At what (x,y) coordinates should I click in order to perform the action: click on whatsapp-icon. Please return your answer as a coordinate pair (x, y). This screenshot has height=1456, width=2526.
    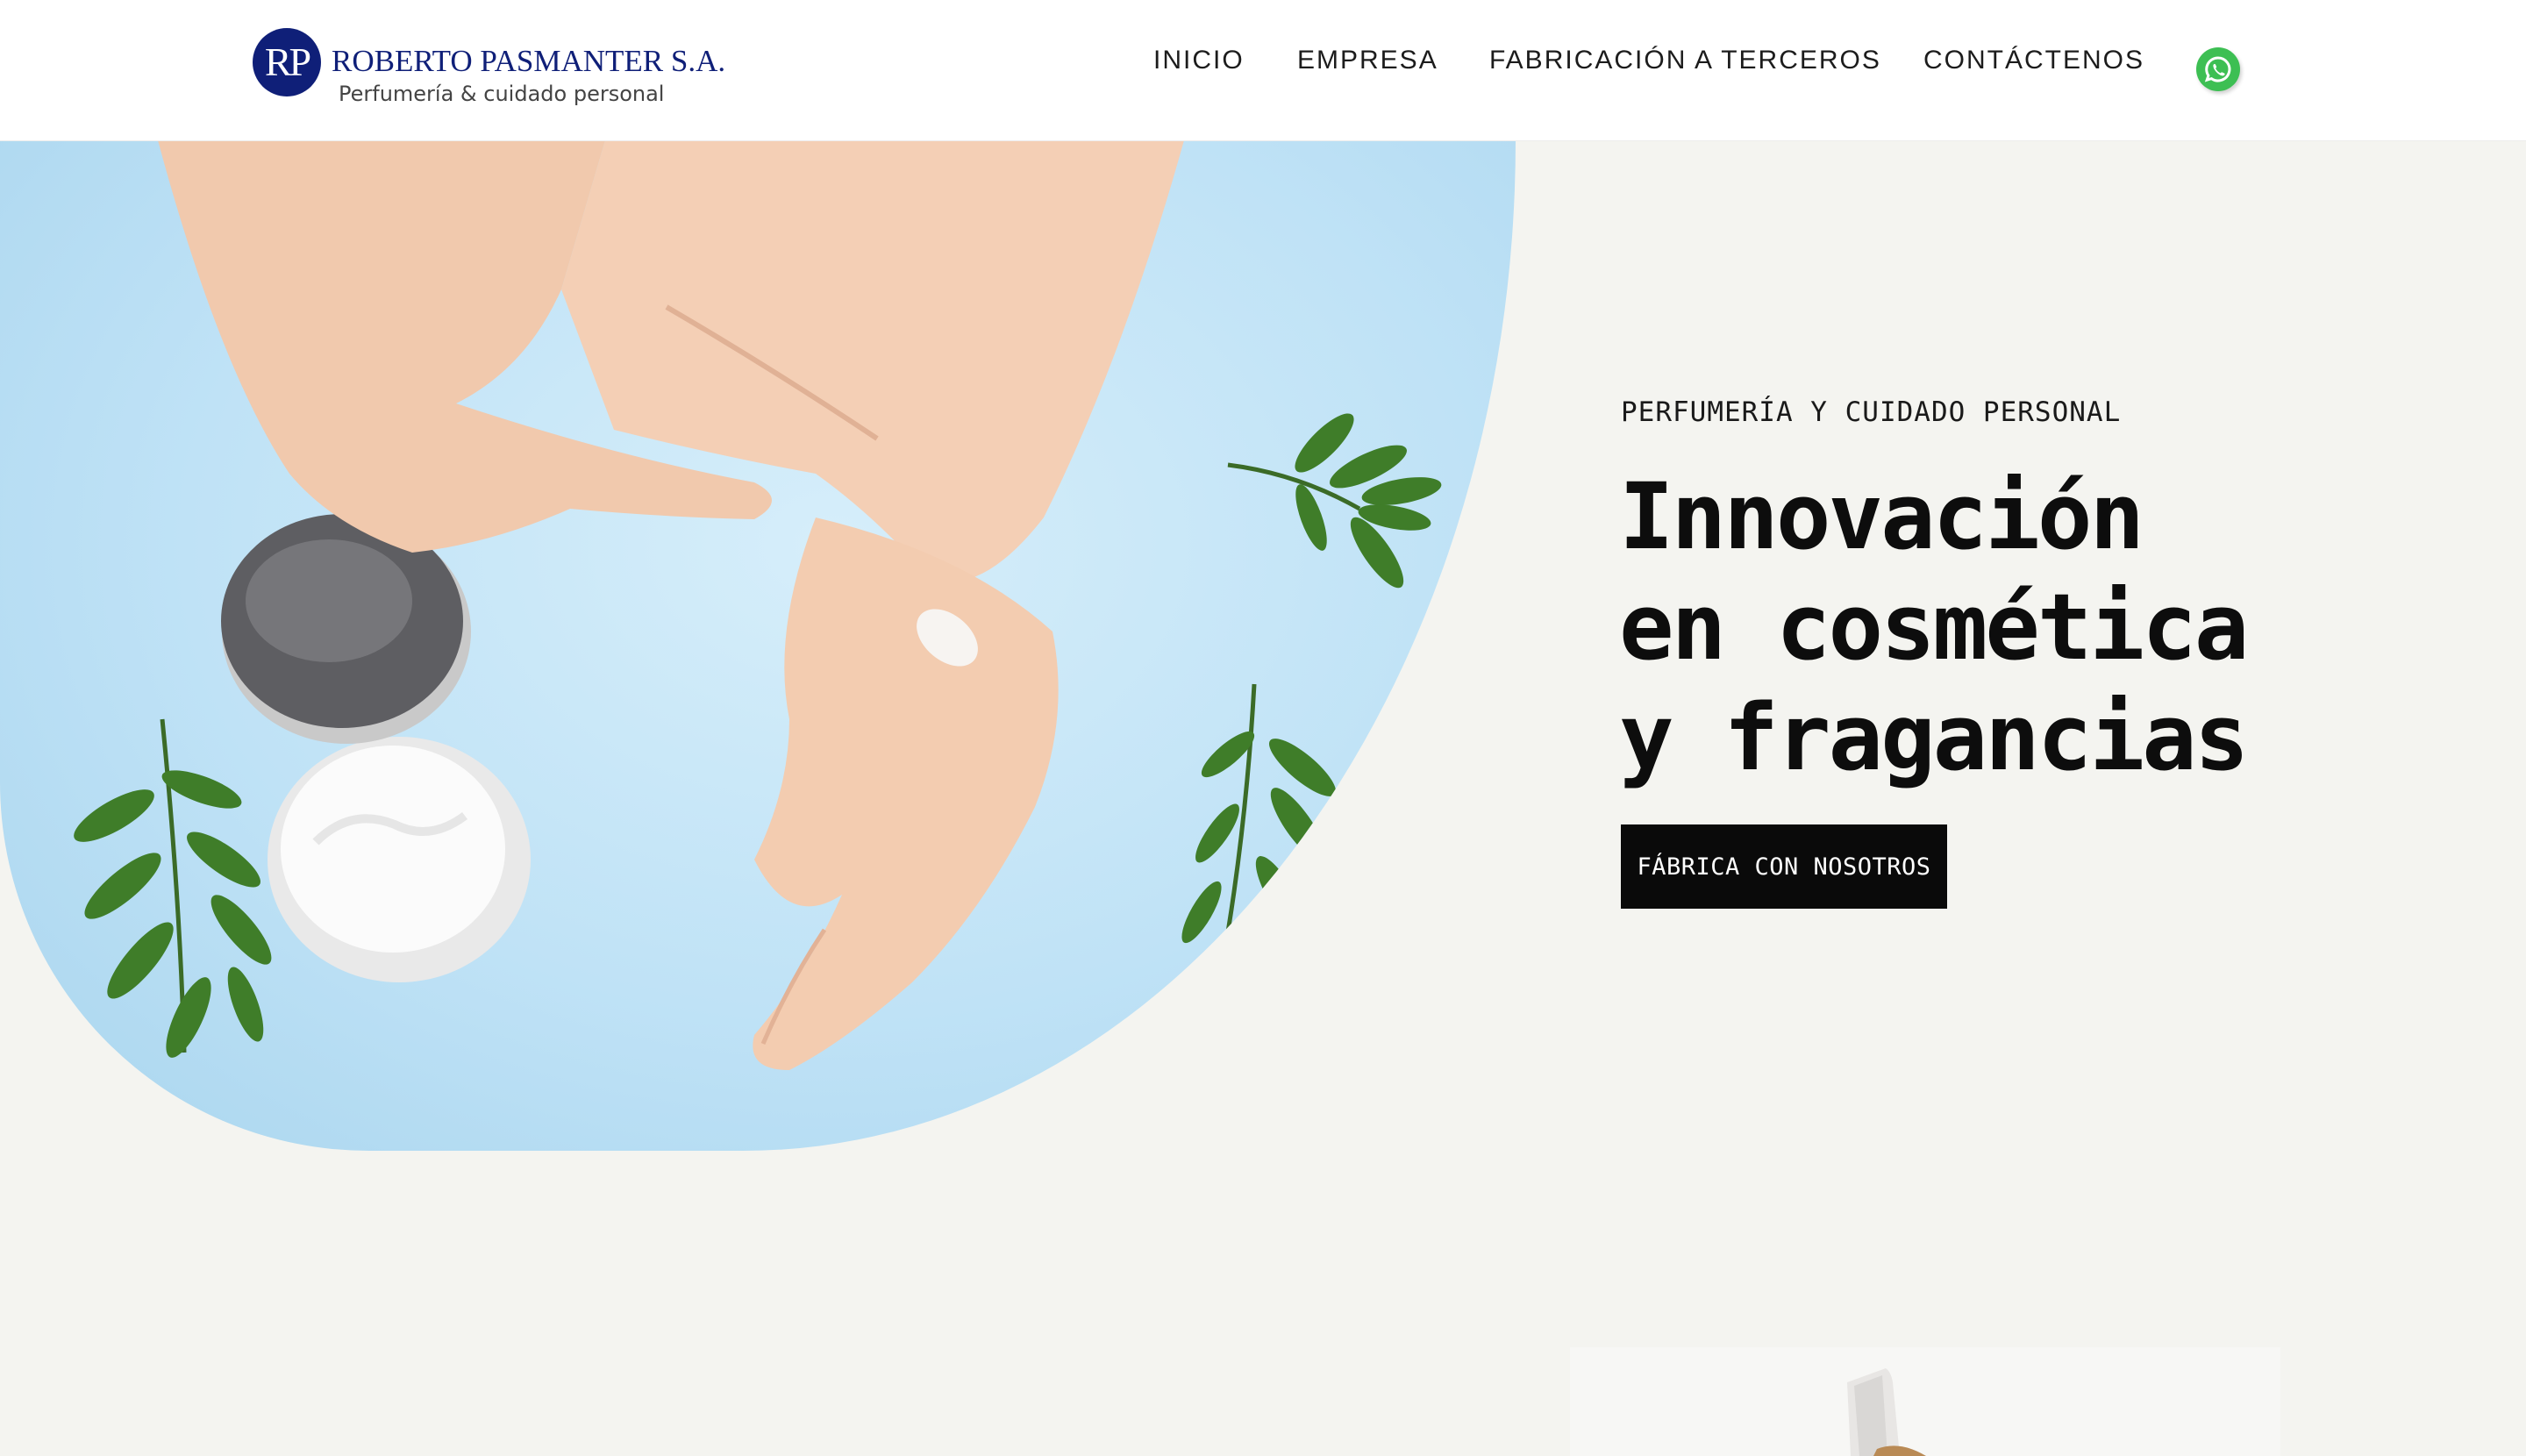
    Looking at the image, I should click on (2217, 69).